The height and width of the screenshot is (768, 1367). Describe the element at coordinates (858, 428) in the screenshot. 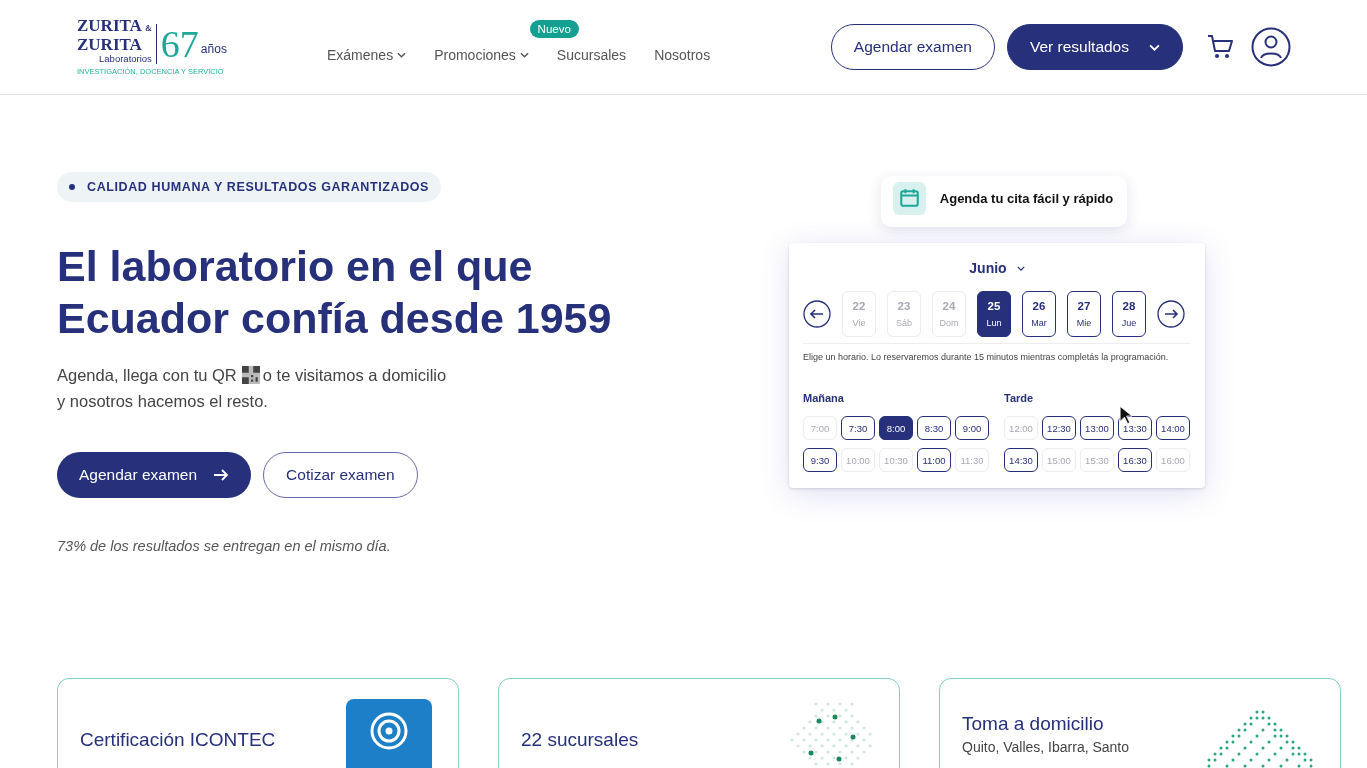

I see `time-slot: 7:30` at that location.